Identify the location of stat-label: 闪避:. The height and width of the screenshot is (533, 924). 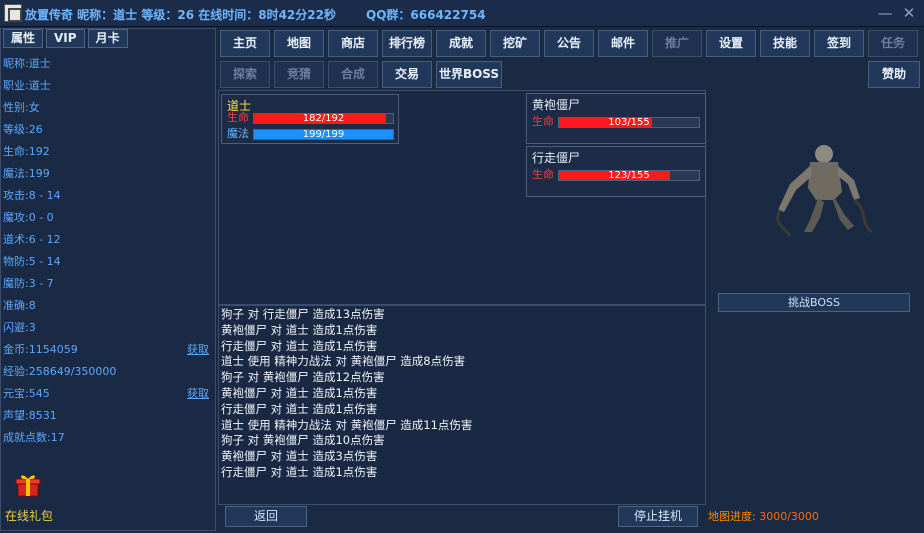
(16, 327).